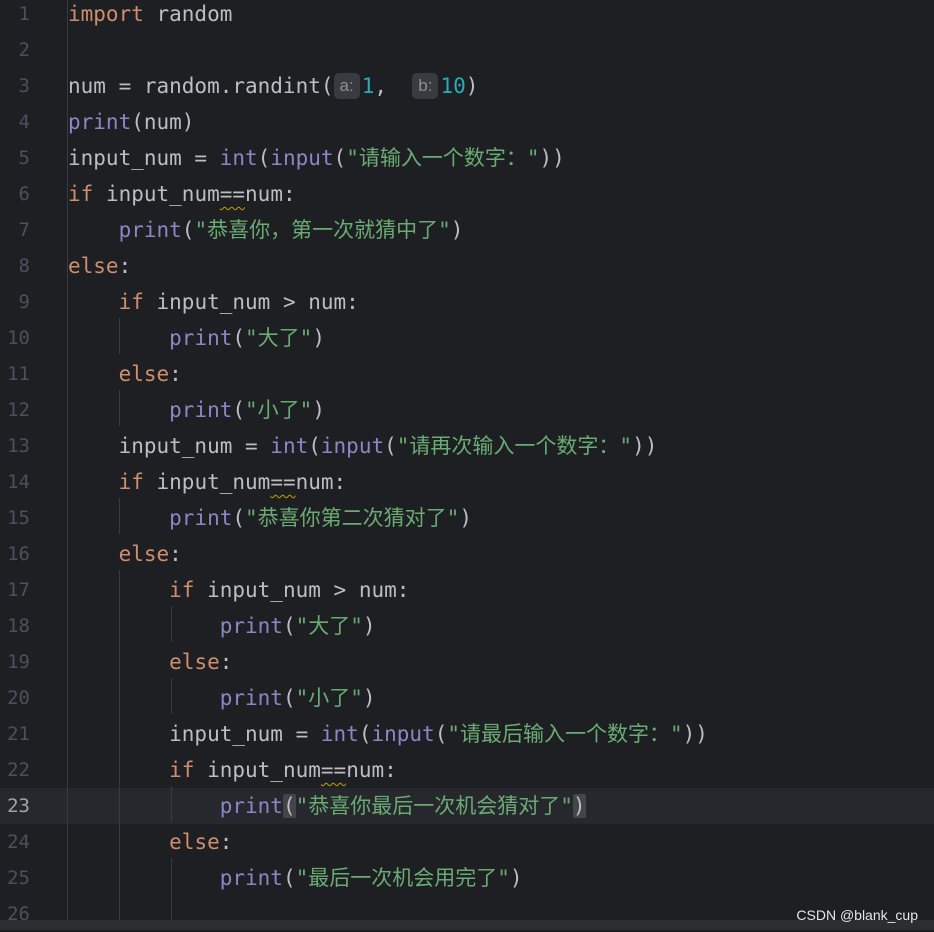 Image resolution: width=934 pixels, height=932 pixels. I want to click on code-text: print("恭喜你第二次猜对了"), so click(270, 518).